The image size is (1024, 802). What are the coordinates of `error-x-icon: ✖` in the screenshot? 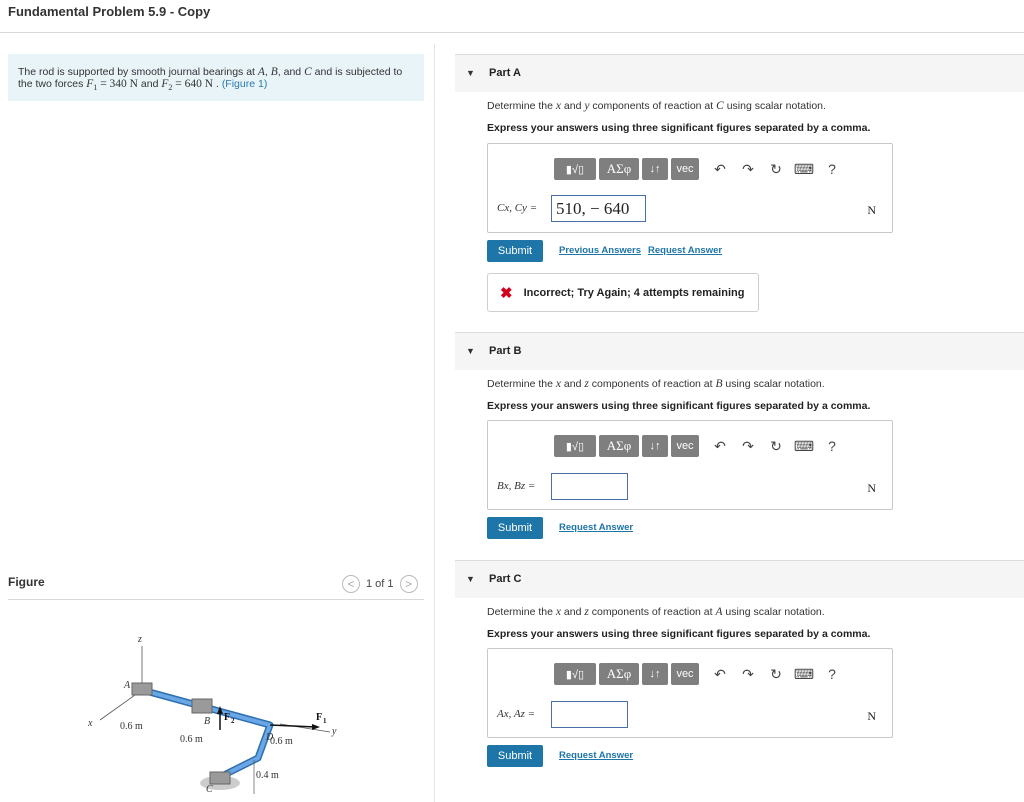 It's located at (506, 293).